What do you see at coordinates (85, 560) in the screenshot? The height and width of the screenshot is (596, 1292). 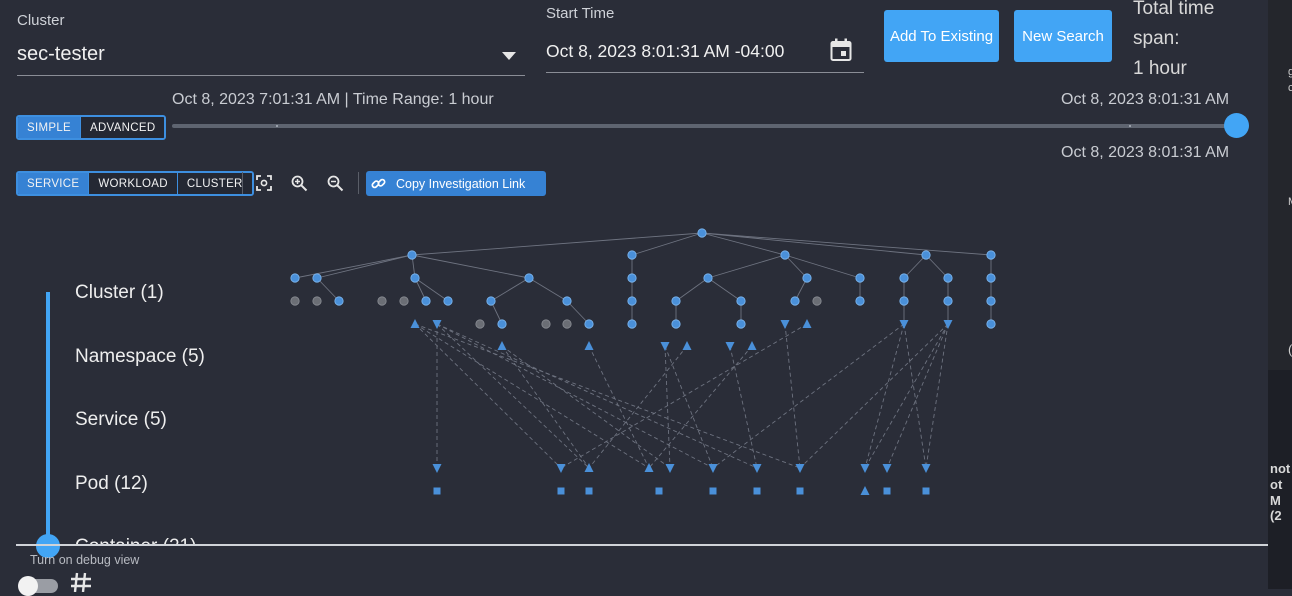 I see `debug-view-label: Turn on debug view` at bounding box center [85, 560].